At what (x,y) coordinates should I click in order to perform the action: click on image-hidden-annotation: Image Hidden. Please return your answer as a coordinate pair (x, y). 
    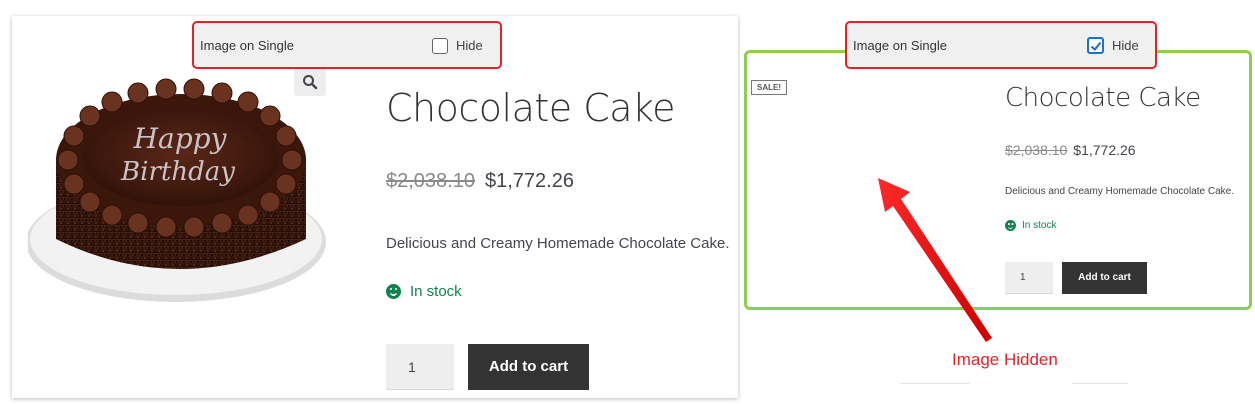
    Looking at the image, I should click on (1005, 359).